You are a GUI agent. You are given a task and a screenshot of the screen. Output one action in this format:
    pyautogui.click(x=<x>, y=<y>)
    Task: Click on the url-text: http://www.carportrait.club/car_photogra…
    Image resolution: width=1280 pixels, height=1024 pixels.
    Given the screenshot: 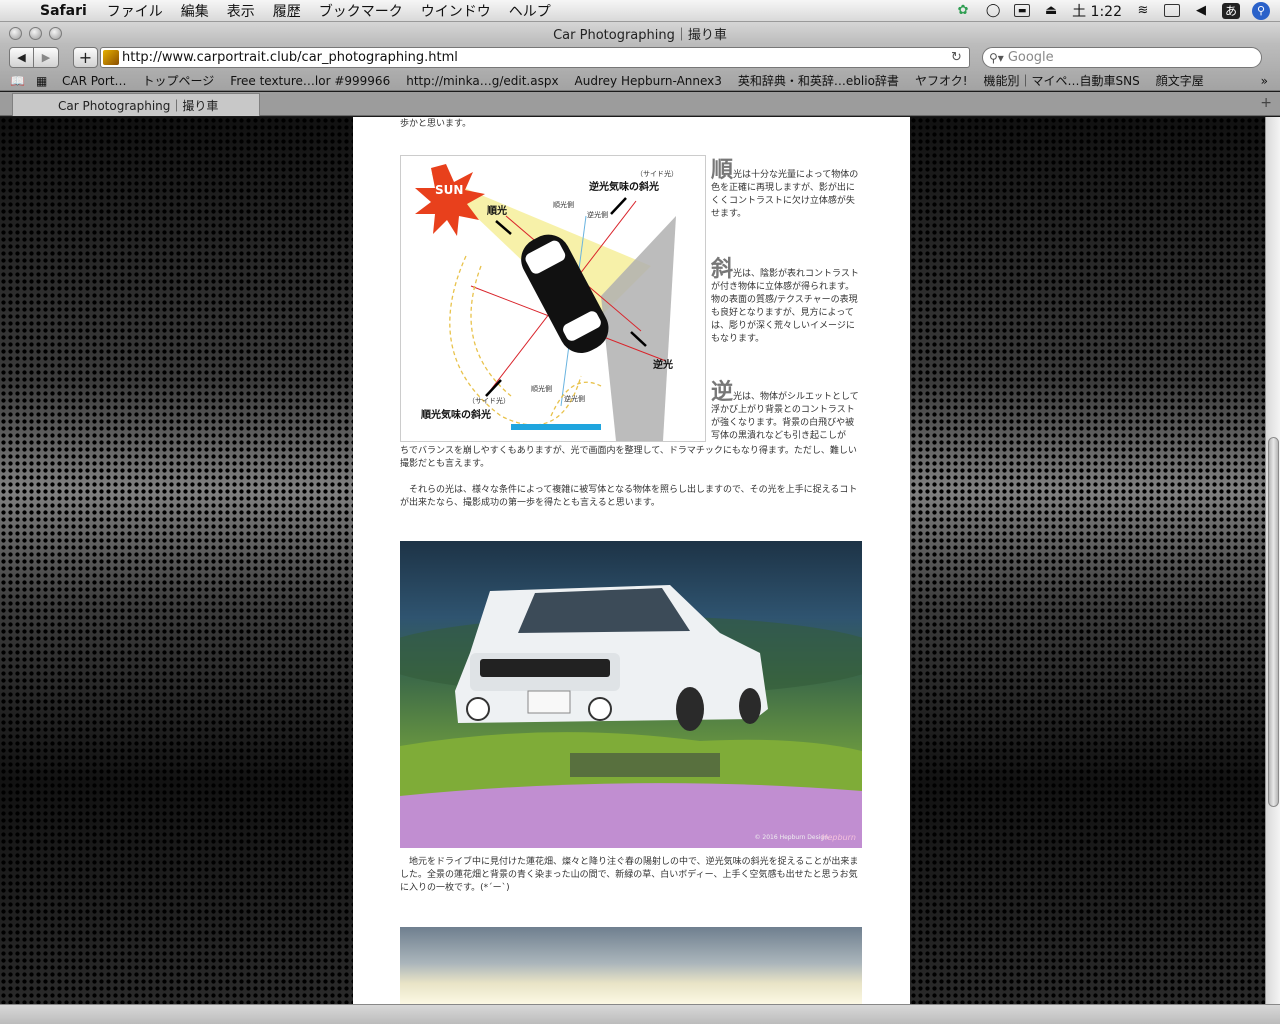 What is the action you would take?
    pyautogui.click(x=536, y=57)
    